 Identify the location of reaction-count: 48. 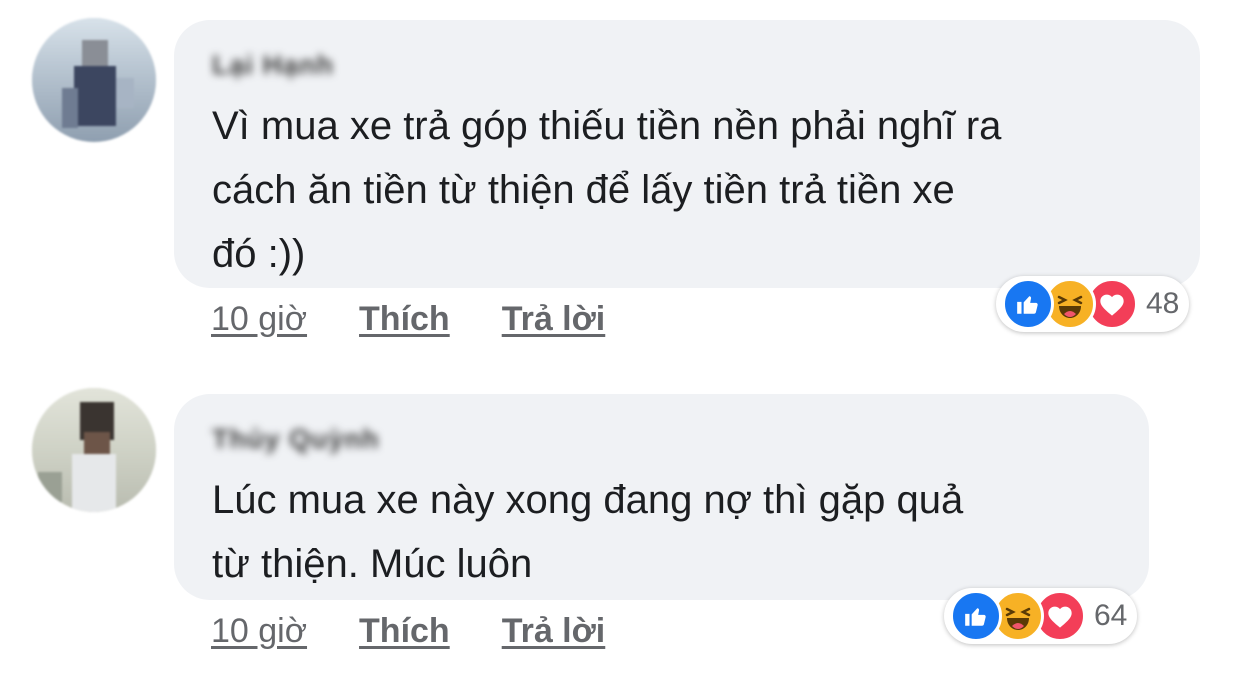
(1163, 303).